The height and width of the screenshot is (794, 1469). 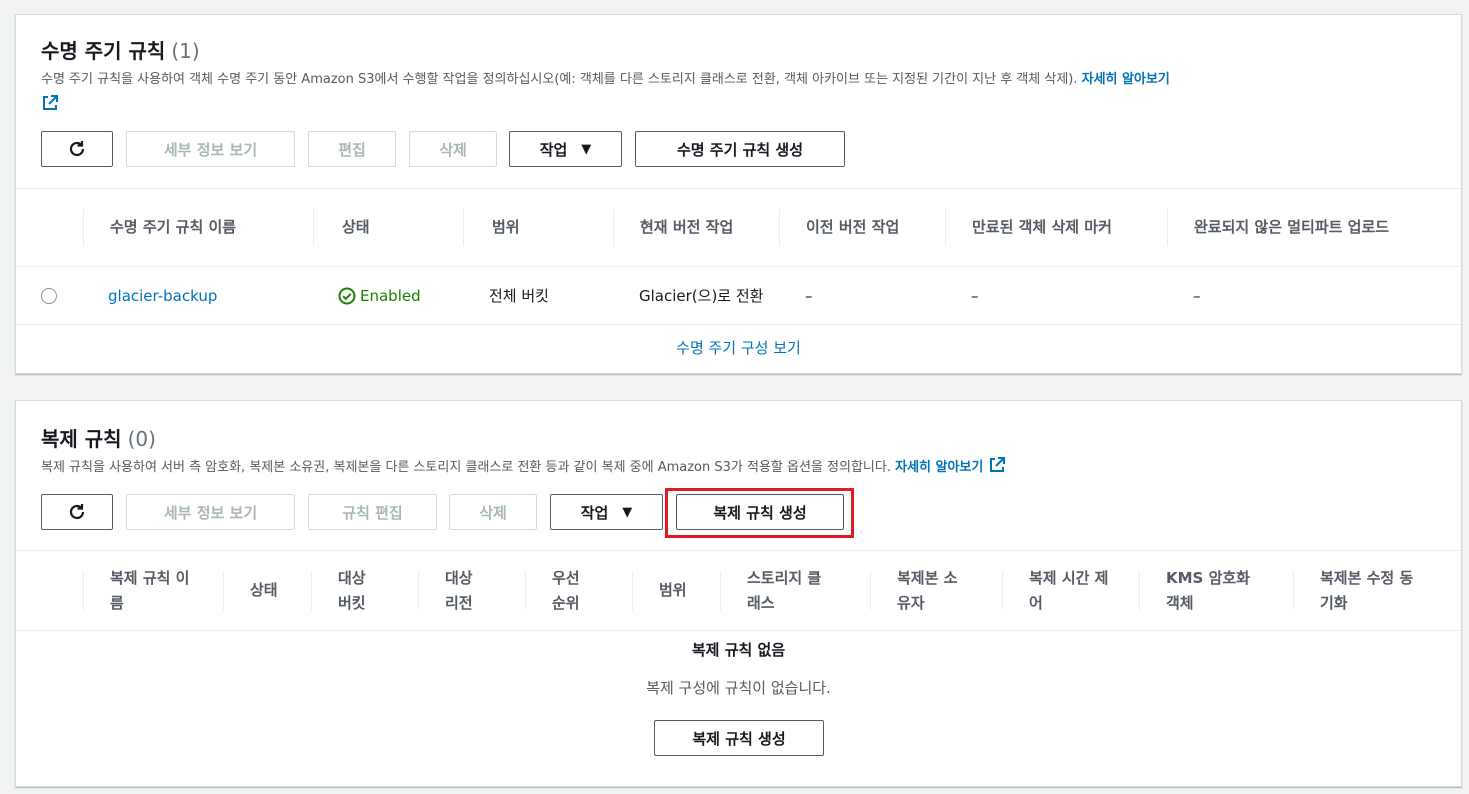 I want to click on lifecycle-actions-dropdown: 작업 ▼, so click(x=565, y=149).